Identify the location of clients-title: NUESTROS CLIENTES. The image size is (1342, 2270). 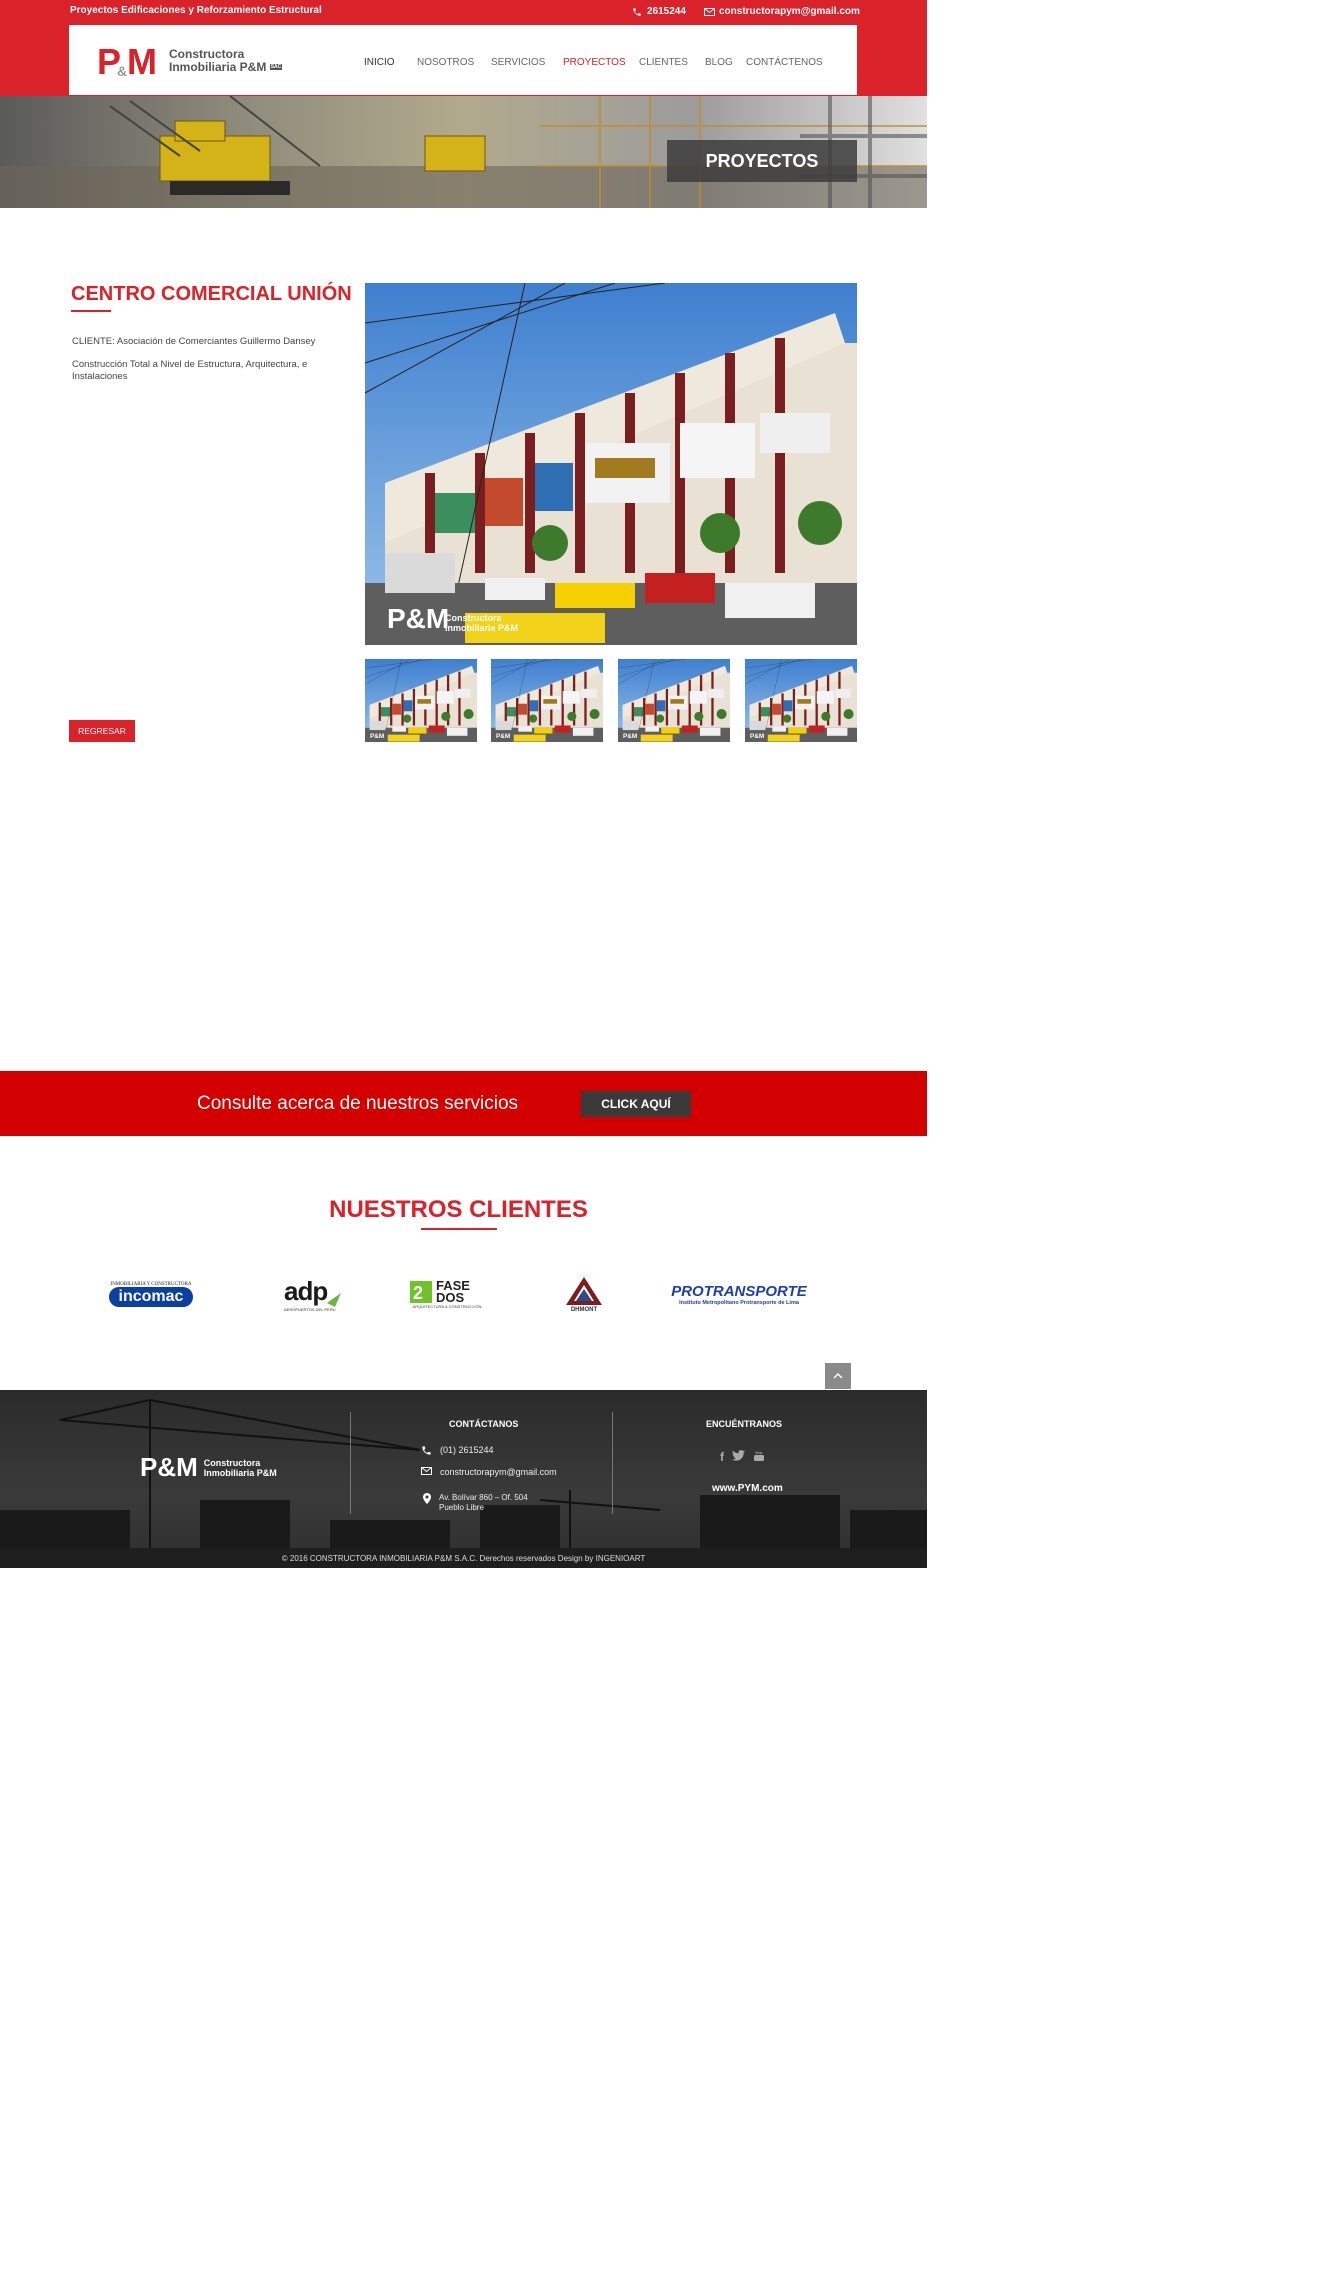
(458, 1209).